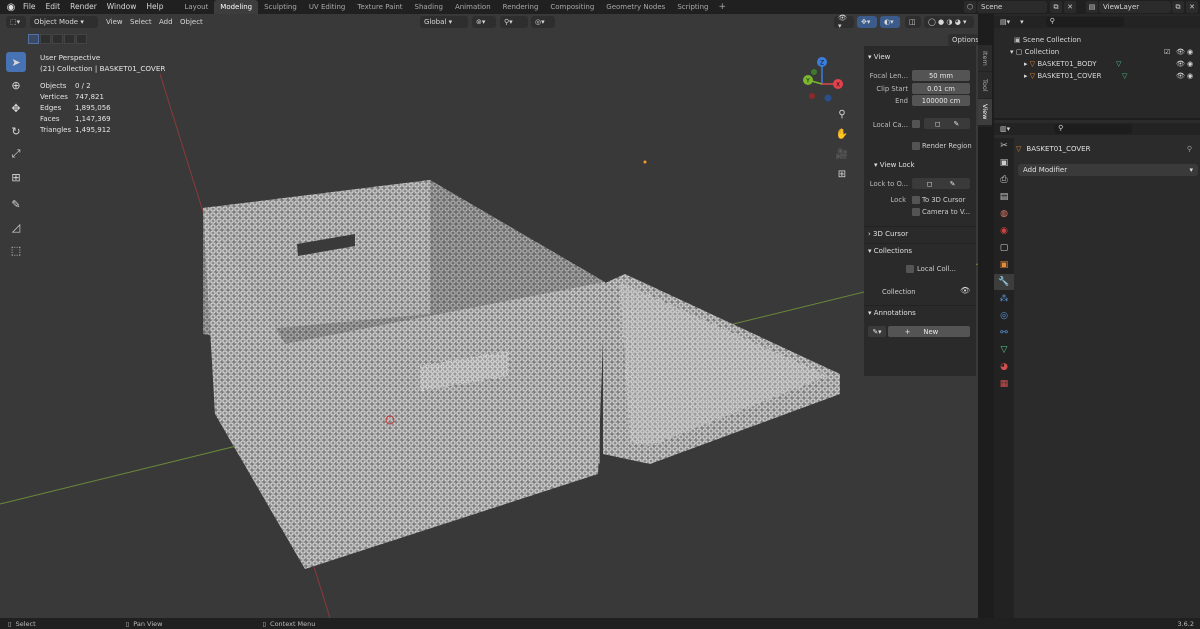  What do you see at coordinates (16, 62) in the screenshot?
I see `select-box-tool-icon: ➤` at bounding box center [16, 62].